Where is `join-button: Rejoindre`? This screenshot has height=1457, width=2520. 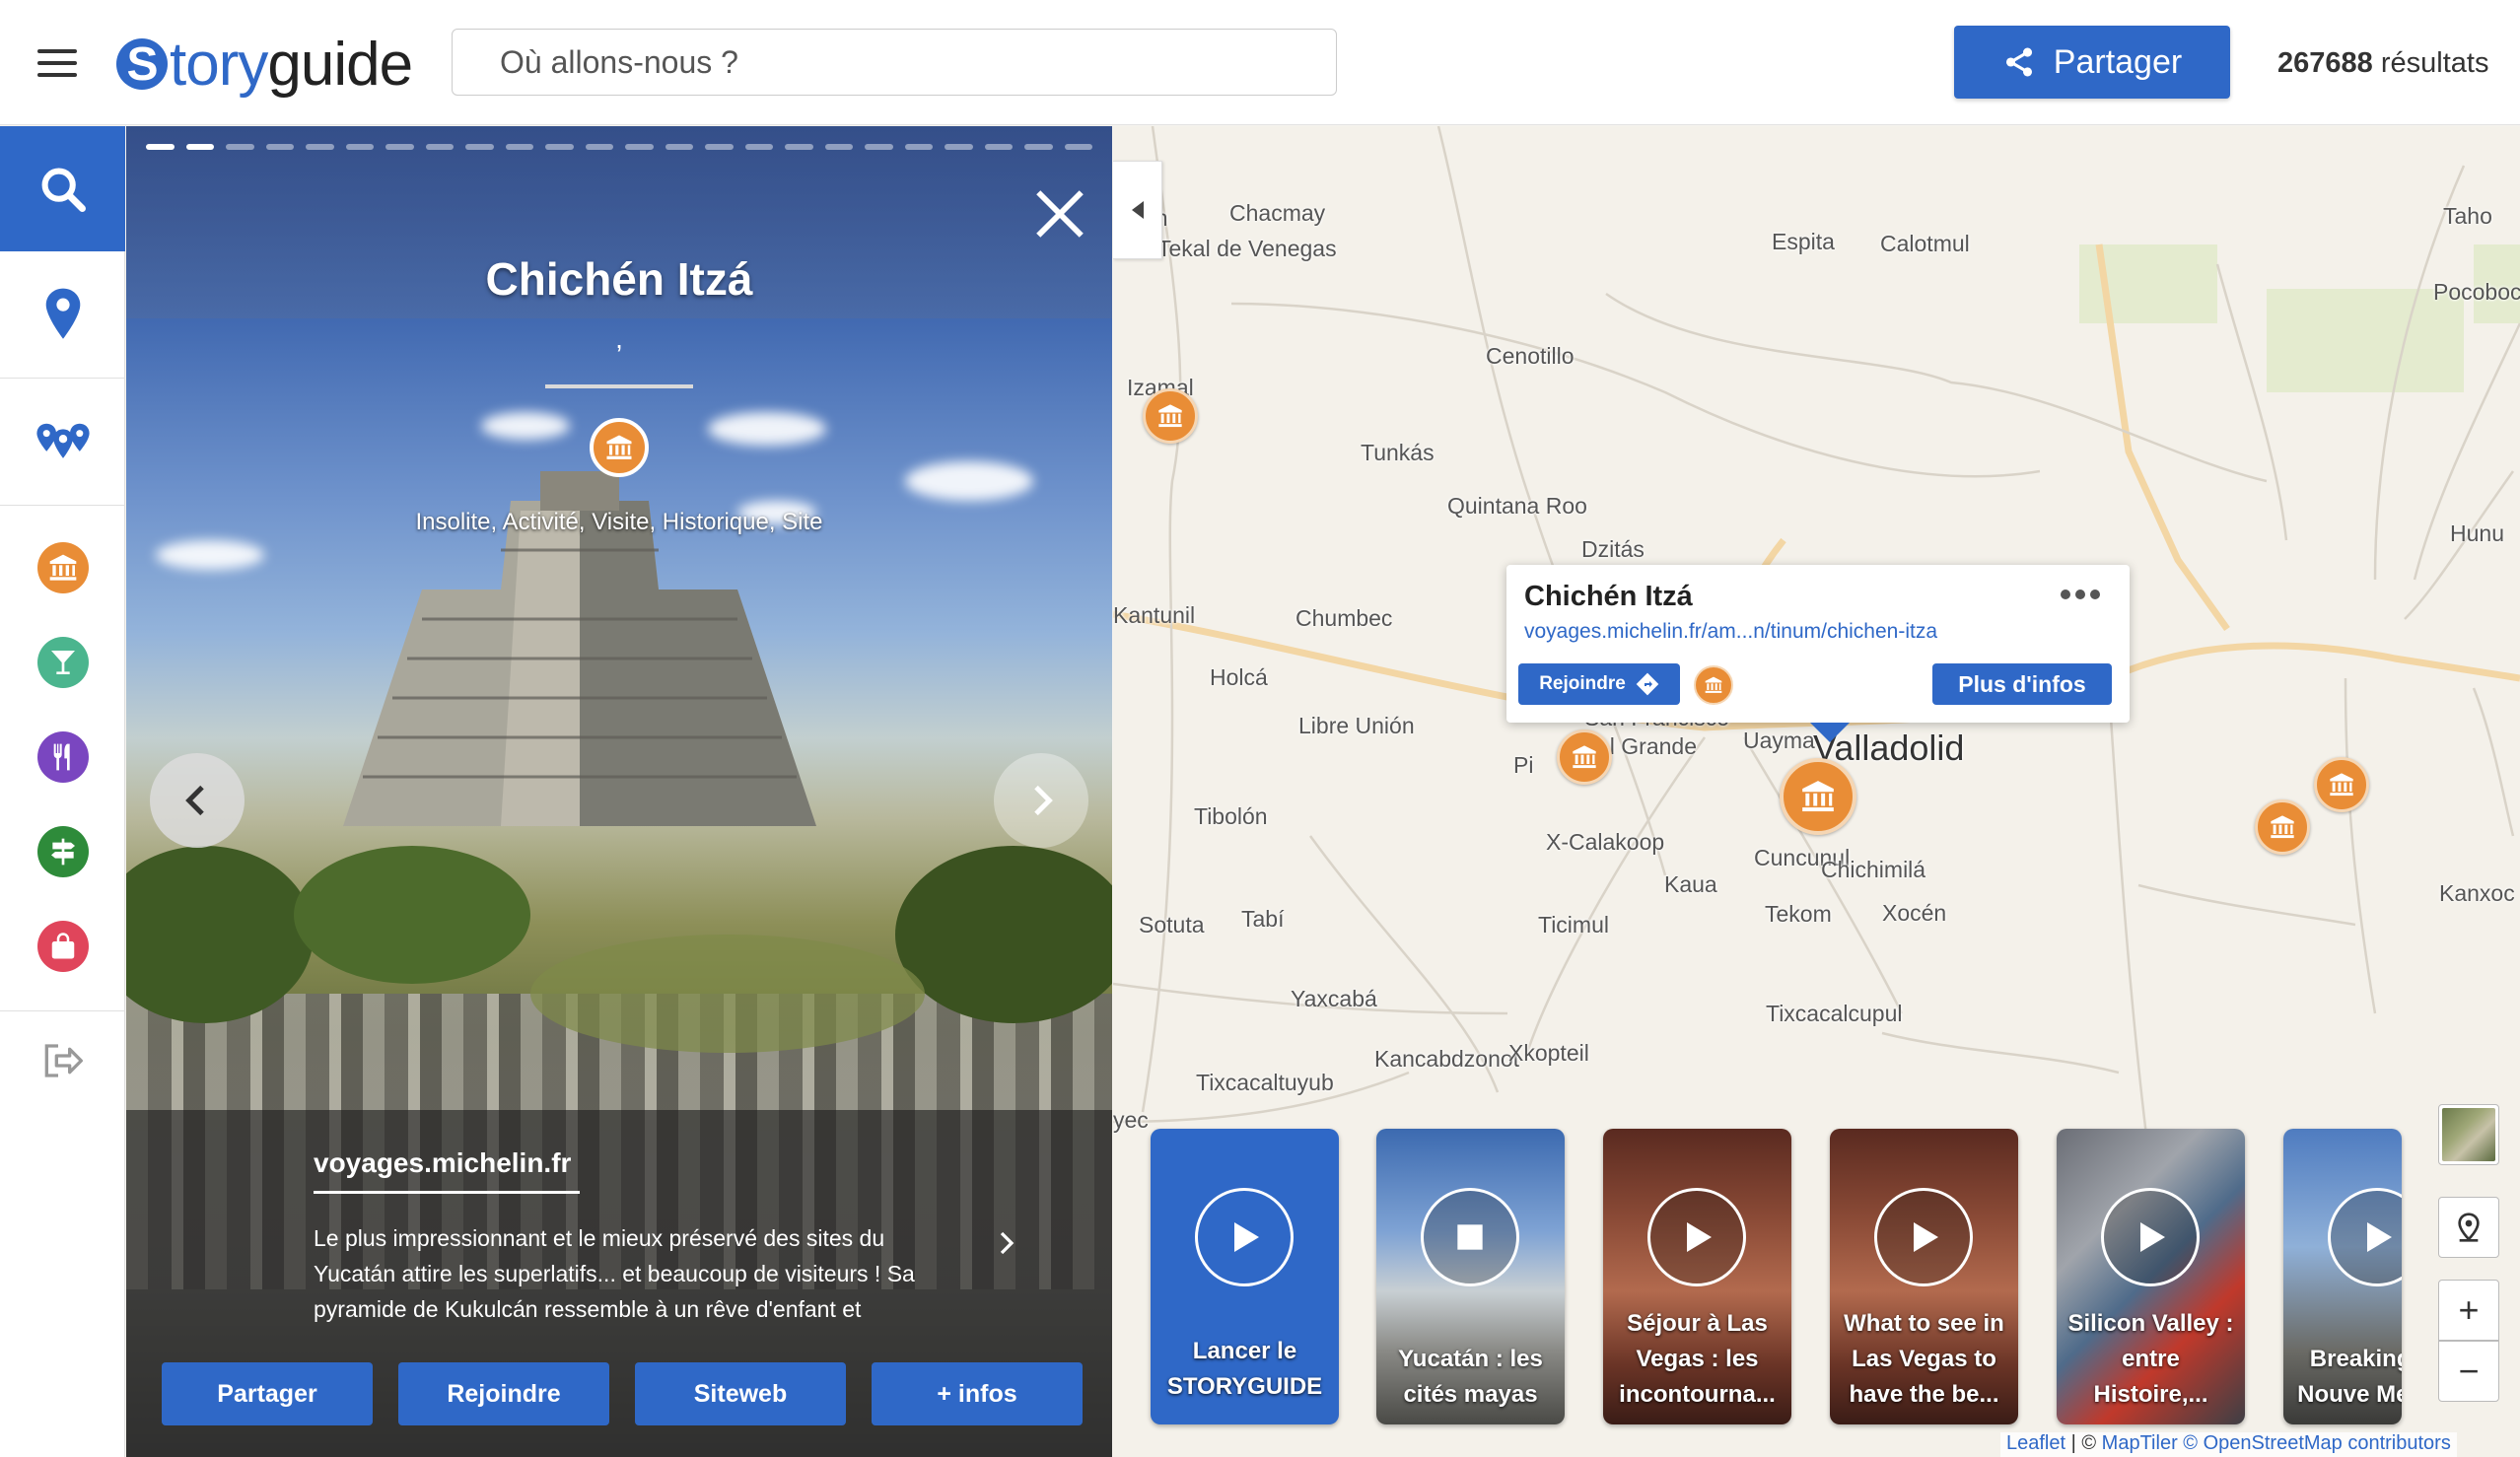 join-button: Rejoindre is located at coordinates (503, 1394).